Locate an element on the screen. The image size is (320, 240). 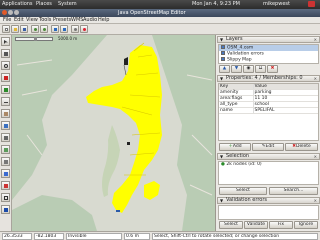
select-button: Select is located at coordinates (243, 191).